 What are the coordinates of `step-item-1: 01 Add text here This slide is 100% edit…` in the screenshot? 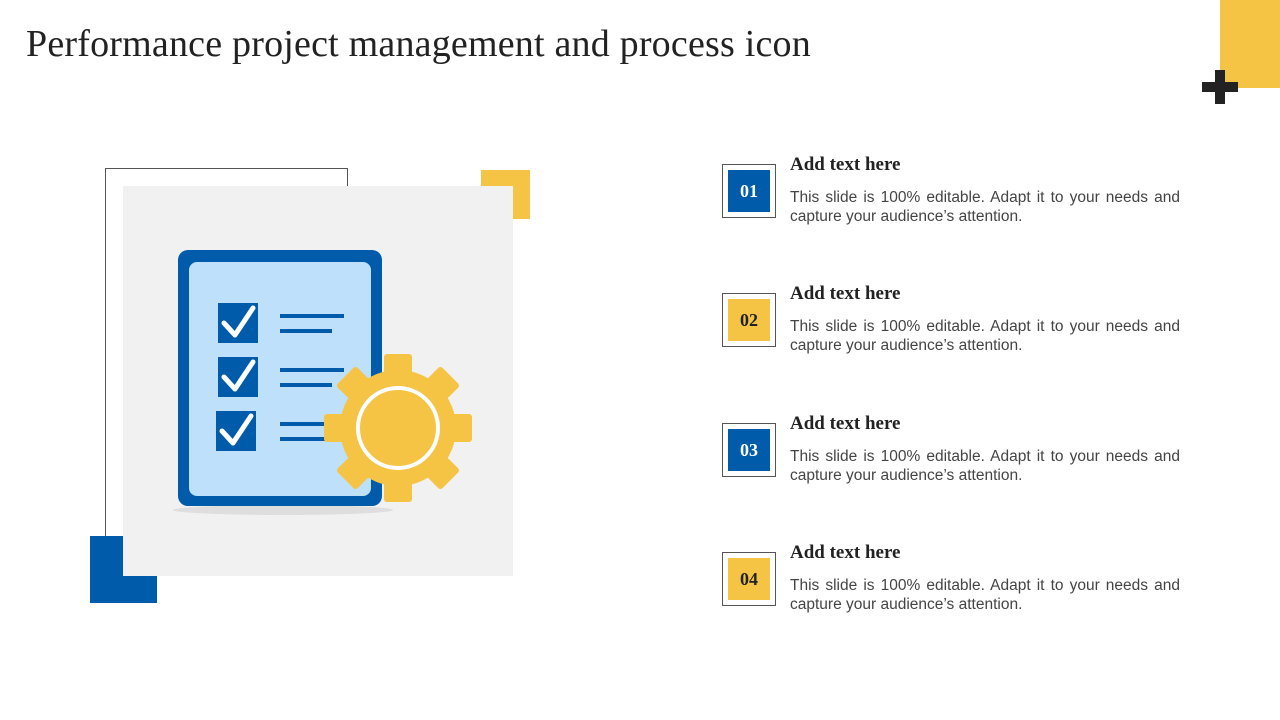 It's located at (957, 204).